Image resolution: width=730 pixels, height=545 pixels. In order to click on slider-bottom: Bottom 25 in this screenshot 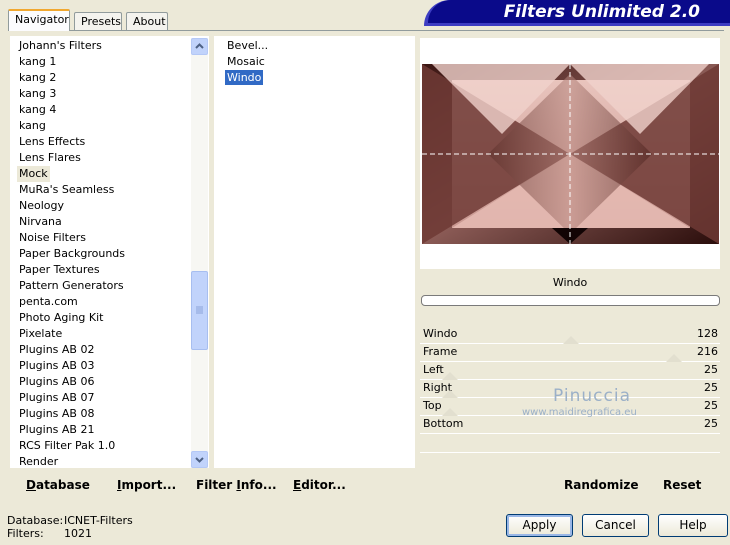, I will do `click(570, 425)`.